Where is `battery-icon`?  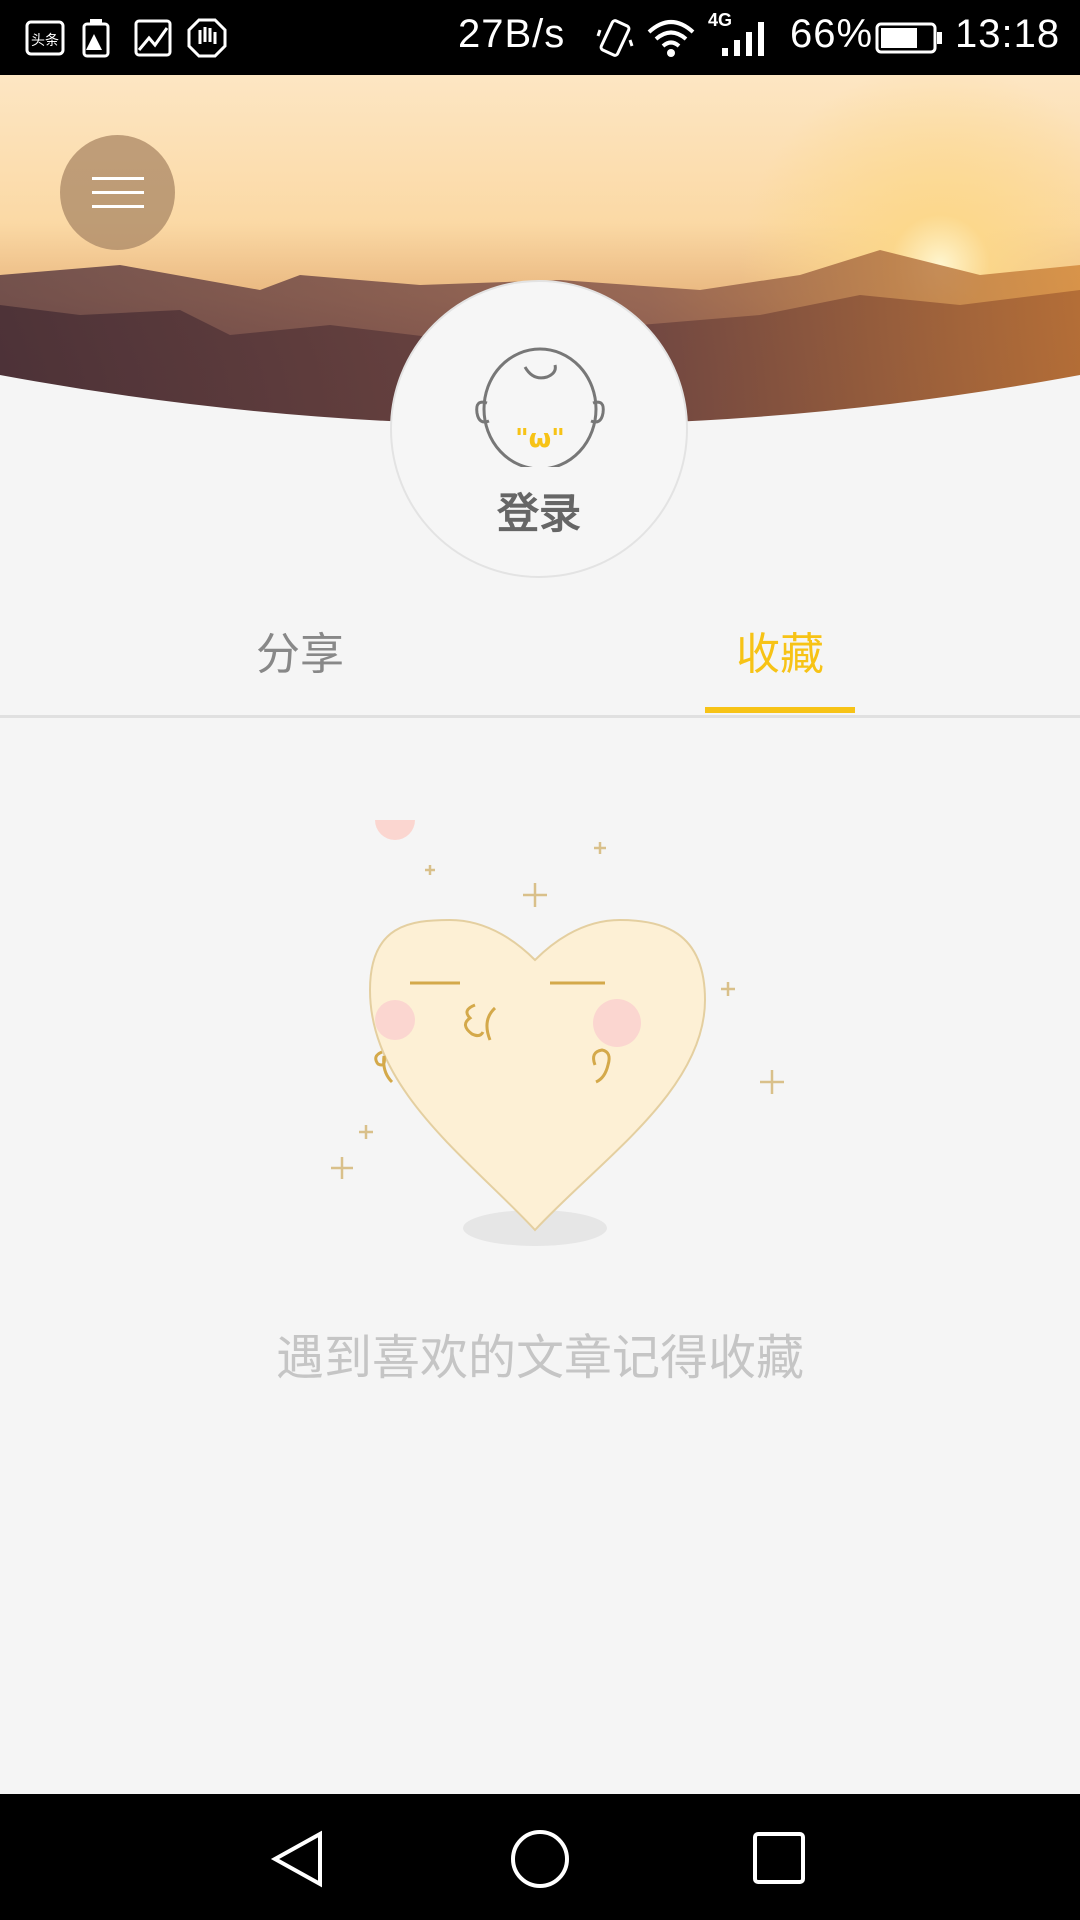
battery-icon is located at coordinates (908, 38).